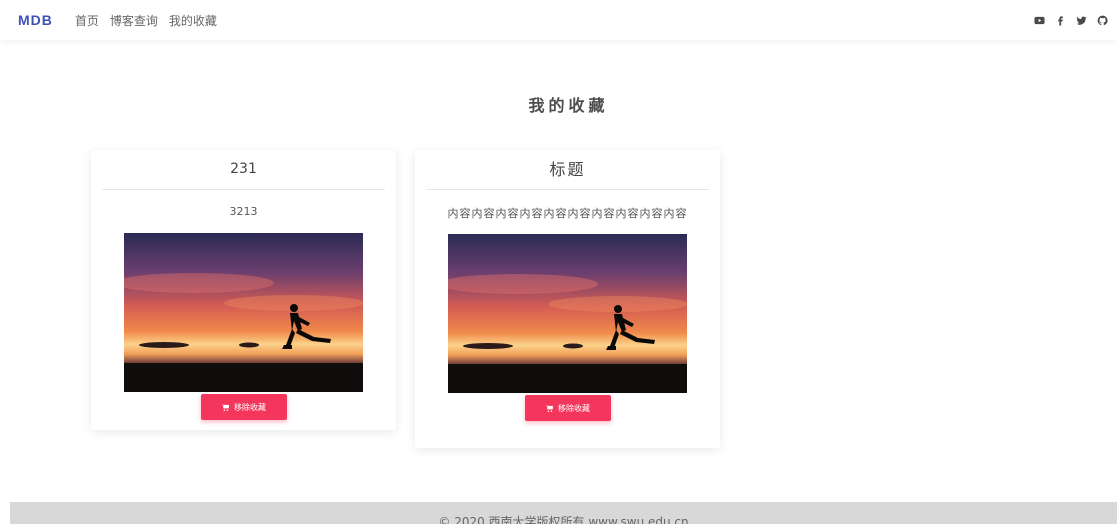  What do you see at coordinates (567, 169) in the screenshot?
I see `card-title: 标题` at bounding box center [567, 169].